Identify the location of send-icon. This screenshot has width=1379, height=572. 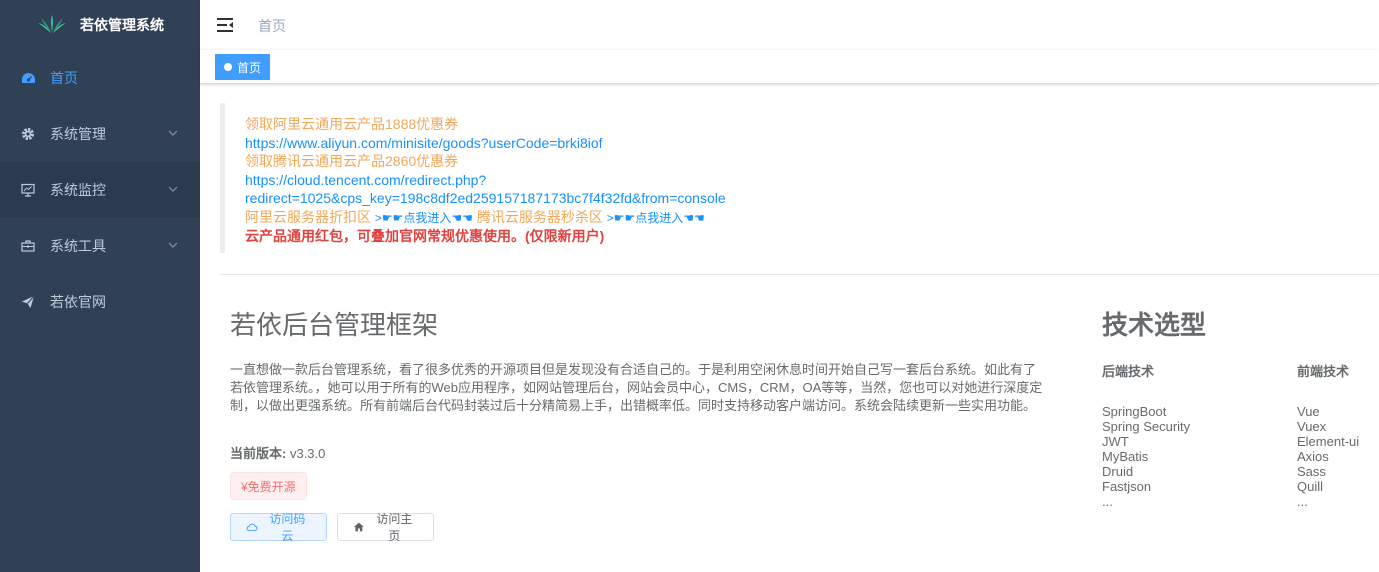
(28, 302).